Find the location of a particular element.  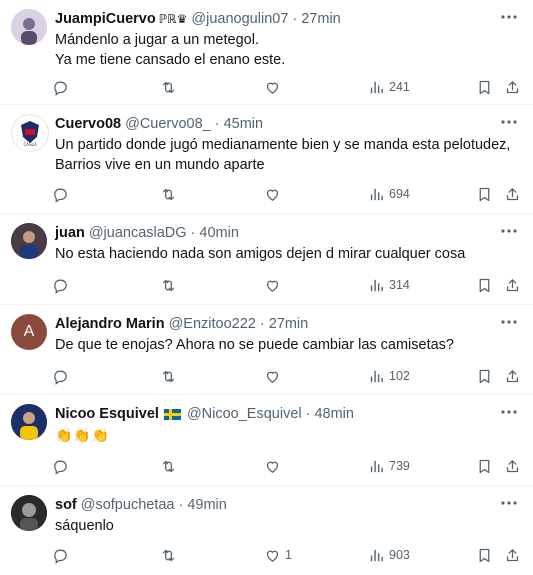

author-handle: @juancaslaDG is located at coordinates (138, 233).